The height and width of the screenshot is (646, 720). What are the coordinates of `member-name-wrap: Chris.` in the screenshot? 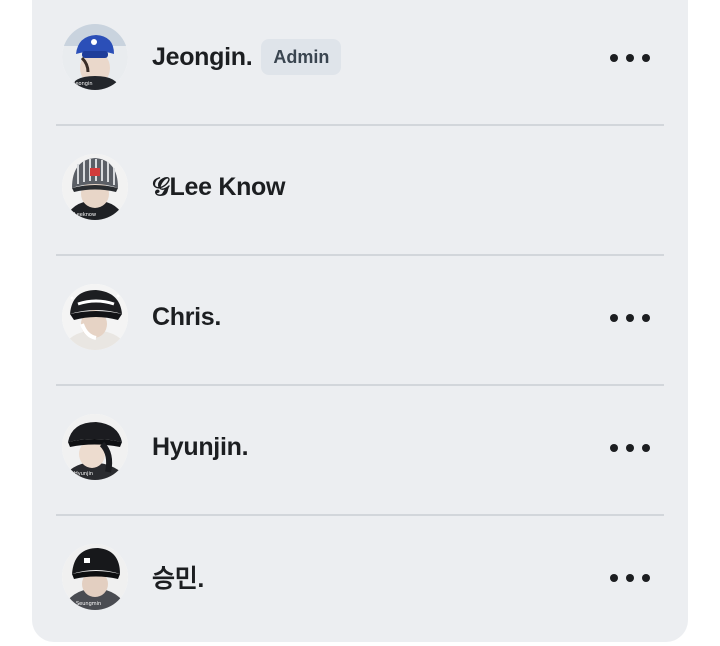 It's located at (186, 317).